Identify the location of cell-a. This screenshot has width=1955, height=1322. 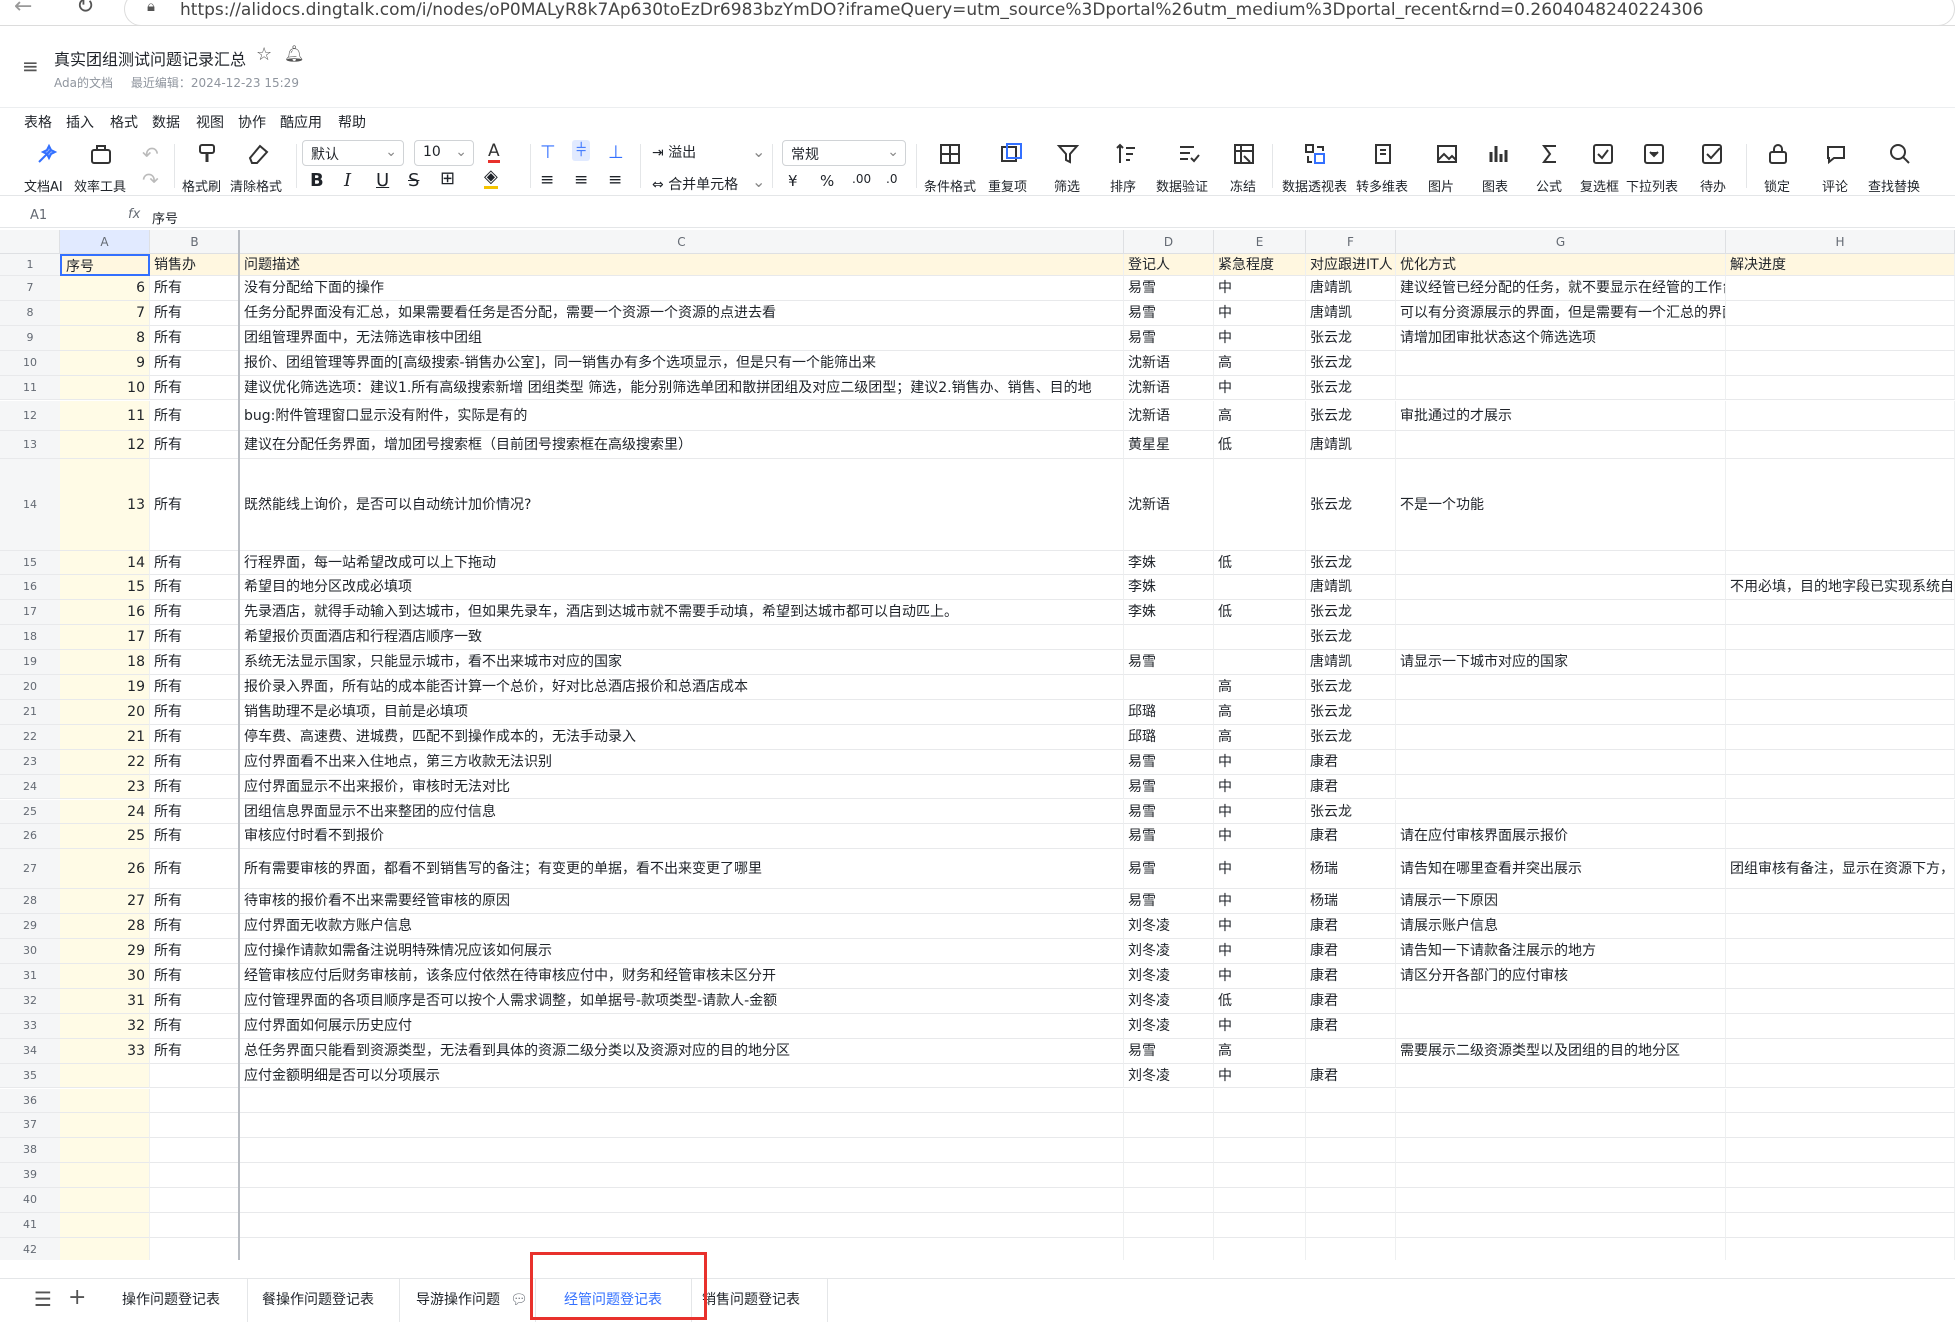
(105, 1151).